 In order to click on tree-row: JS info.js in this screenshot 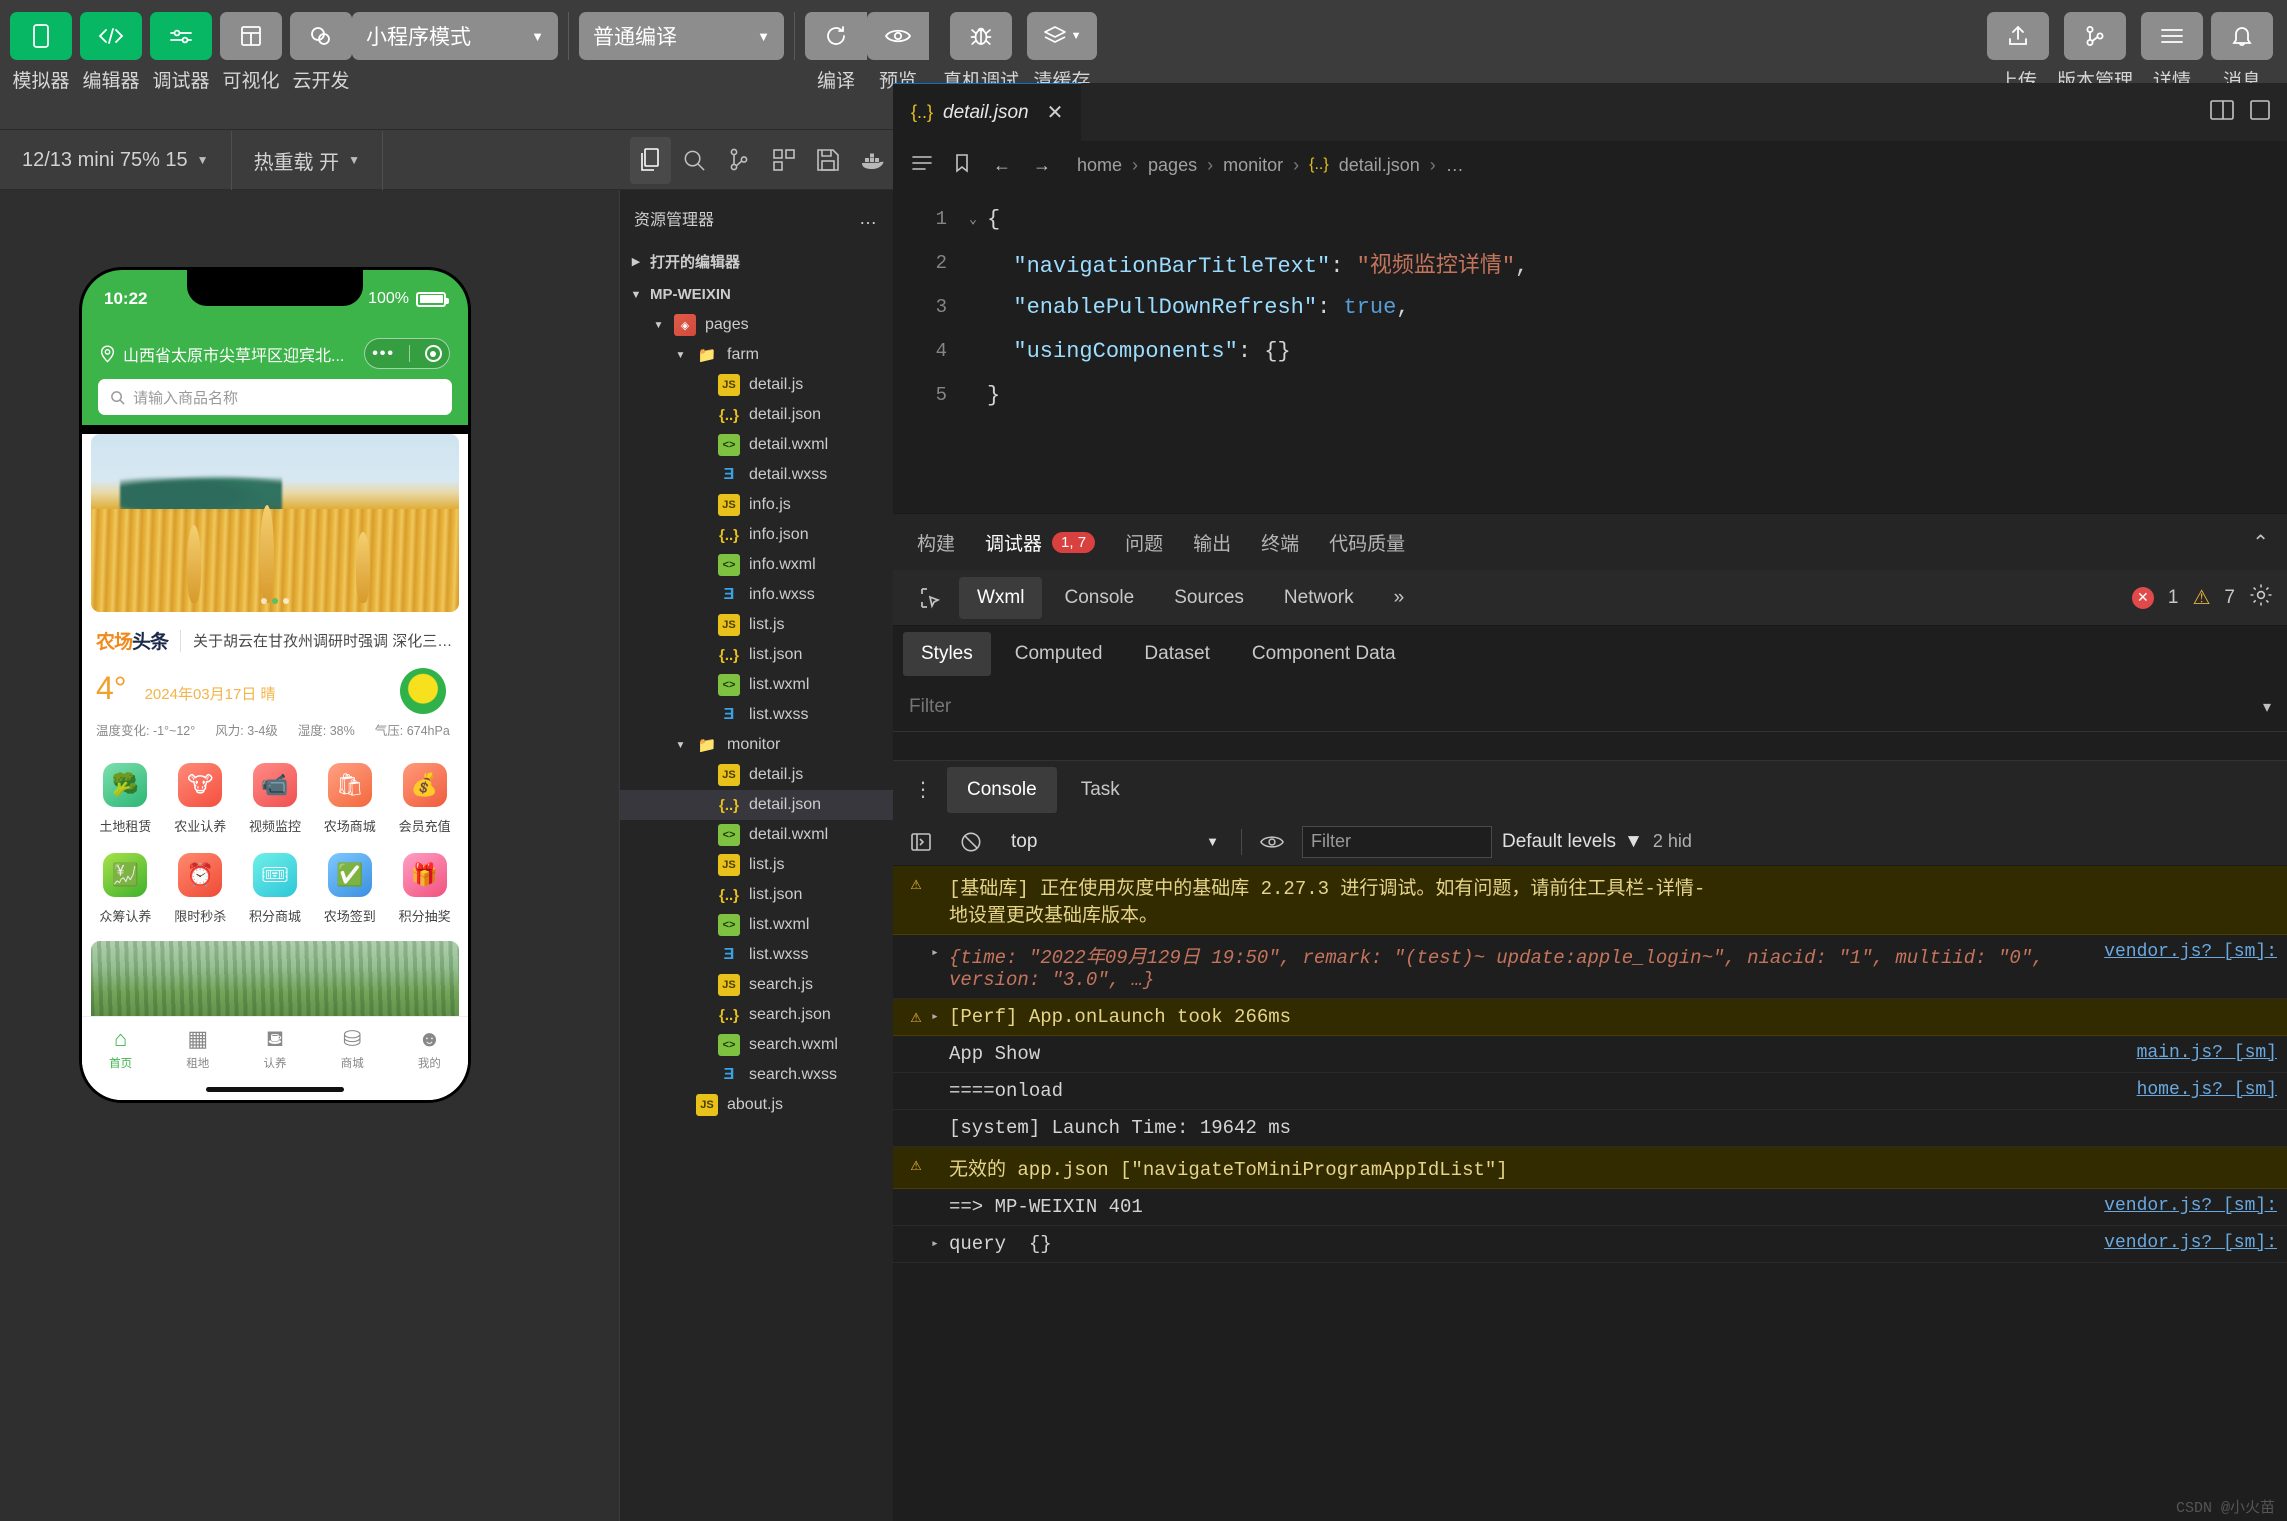, I will do `click(756, 505)`.